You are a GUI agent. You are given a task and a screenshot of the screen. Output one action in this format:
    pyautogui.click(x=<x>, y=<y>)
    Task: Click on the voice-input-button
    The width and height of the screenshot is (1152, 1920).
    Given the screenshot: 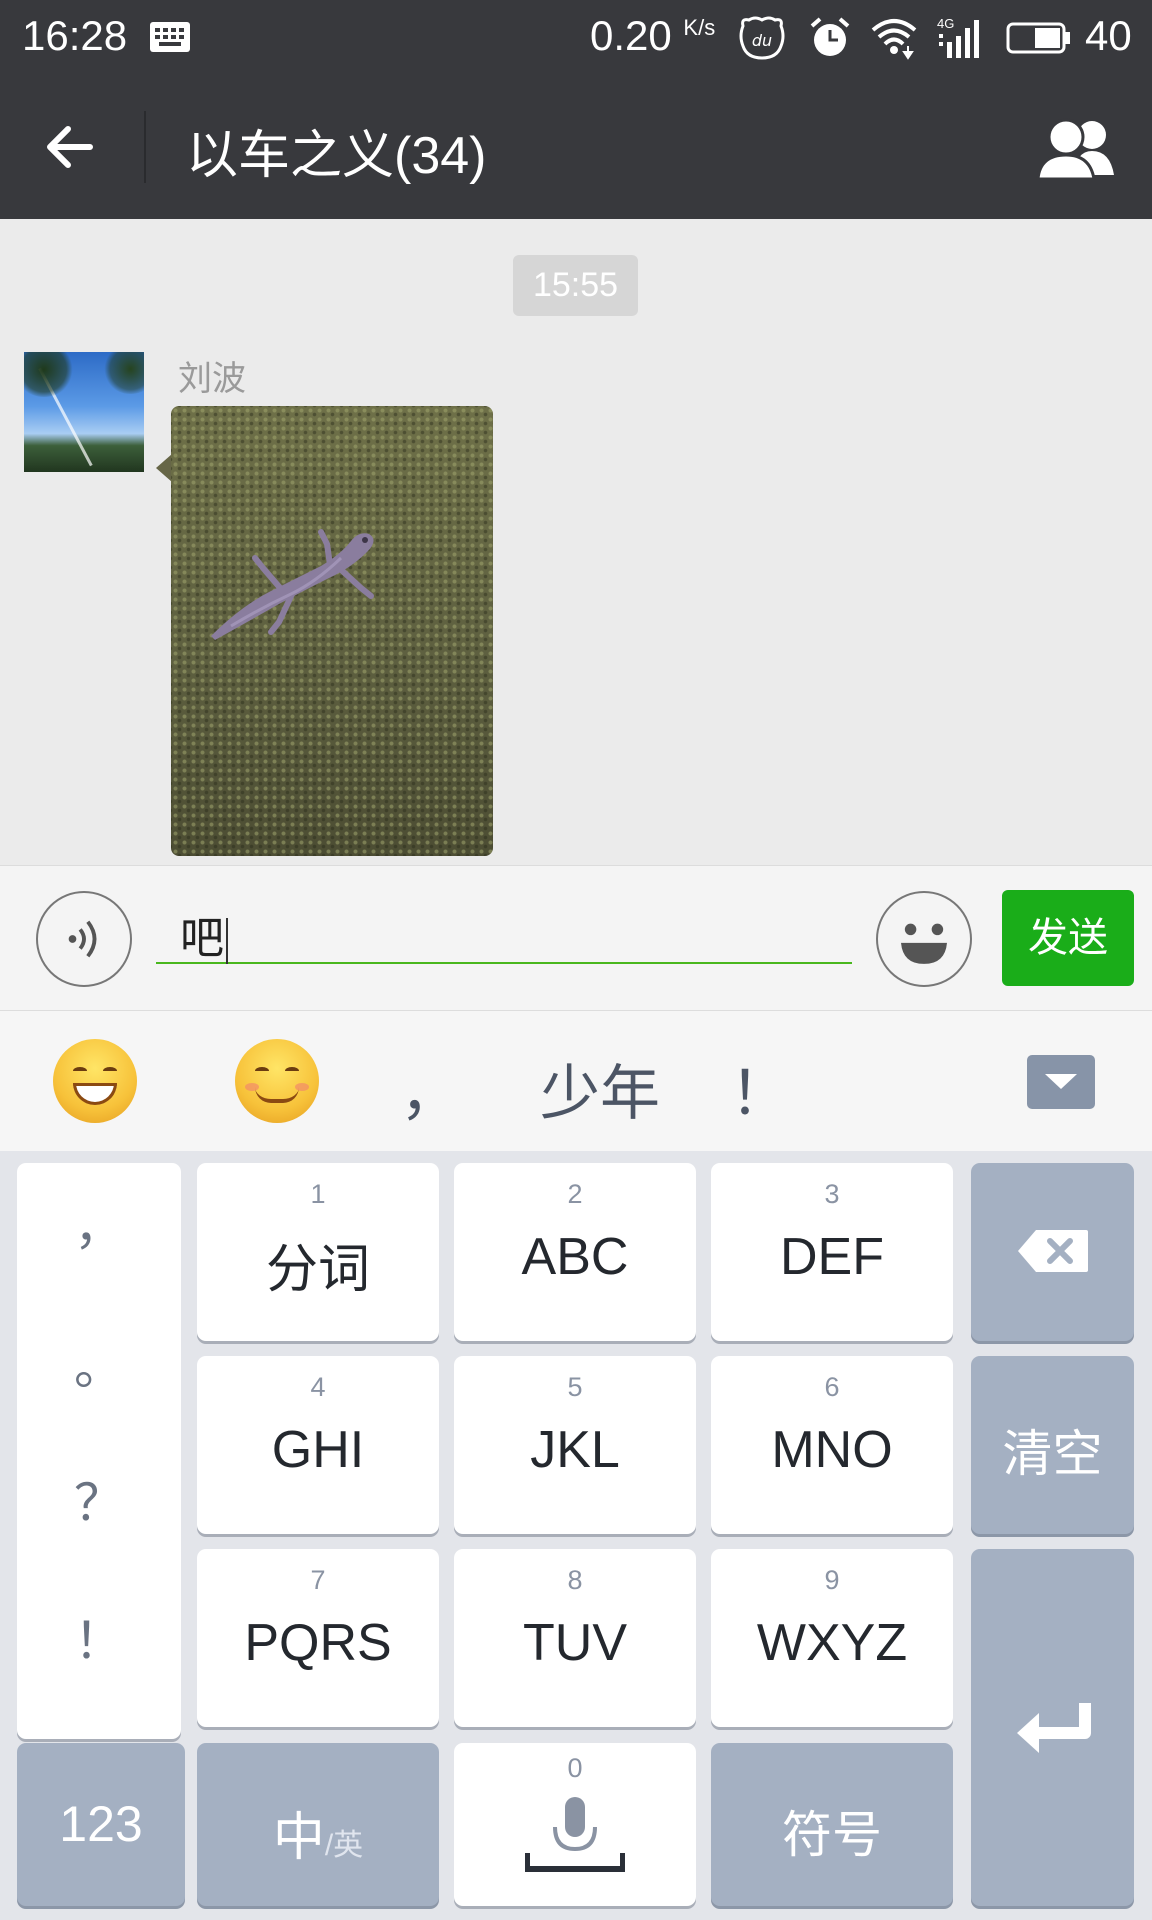 What is the action you would take?
    pyautogui.click(x=84, y=939)
    